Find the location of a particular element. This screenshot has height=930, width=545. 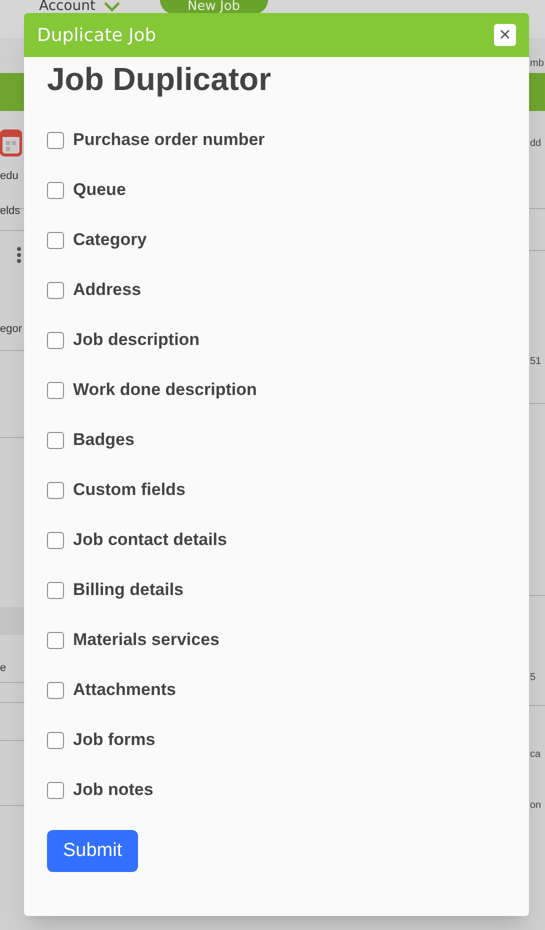

table-header-band is located at coordinates (12, 621).